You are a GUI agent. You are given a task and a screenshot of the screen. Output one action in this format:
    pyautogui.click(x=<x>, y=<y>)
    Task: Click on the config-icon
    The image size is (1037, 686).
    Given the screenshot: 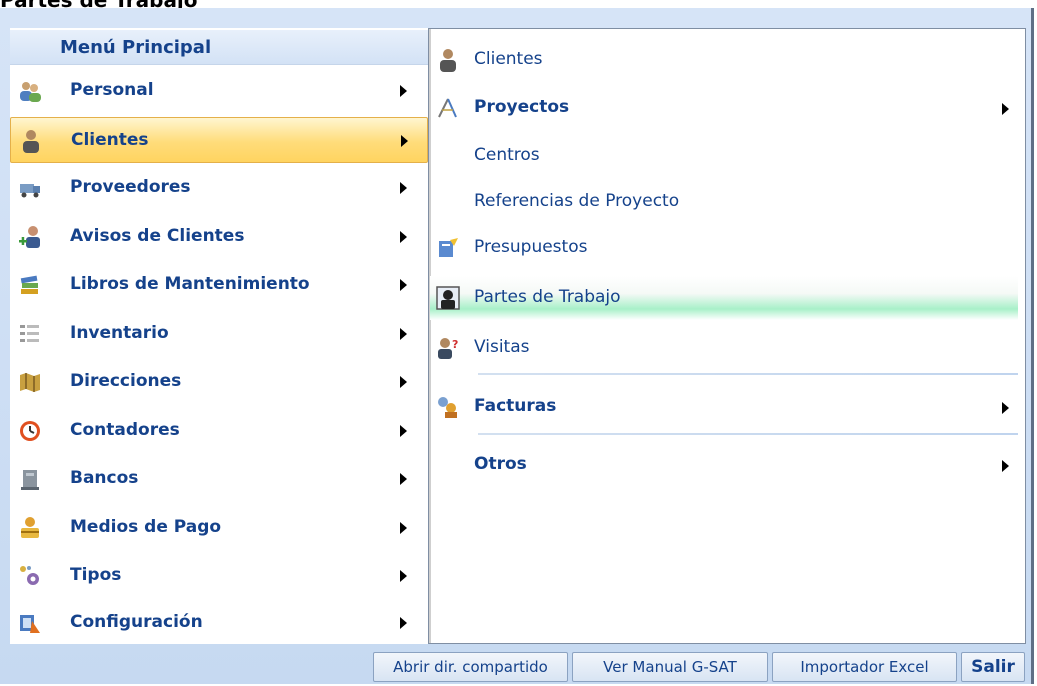 What is the action you would take?
    pyautogui.click(x=30, y=624)
    